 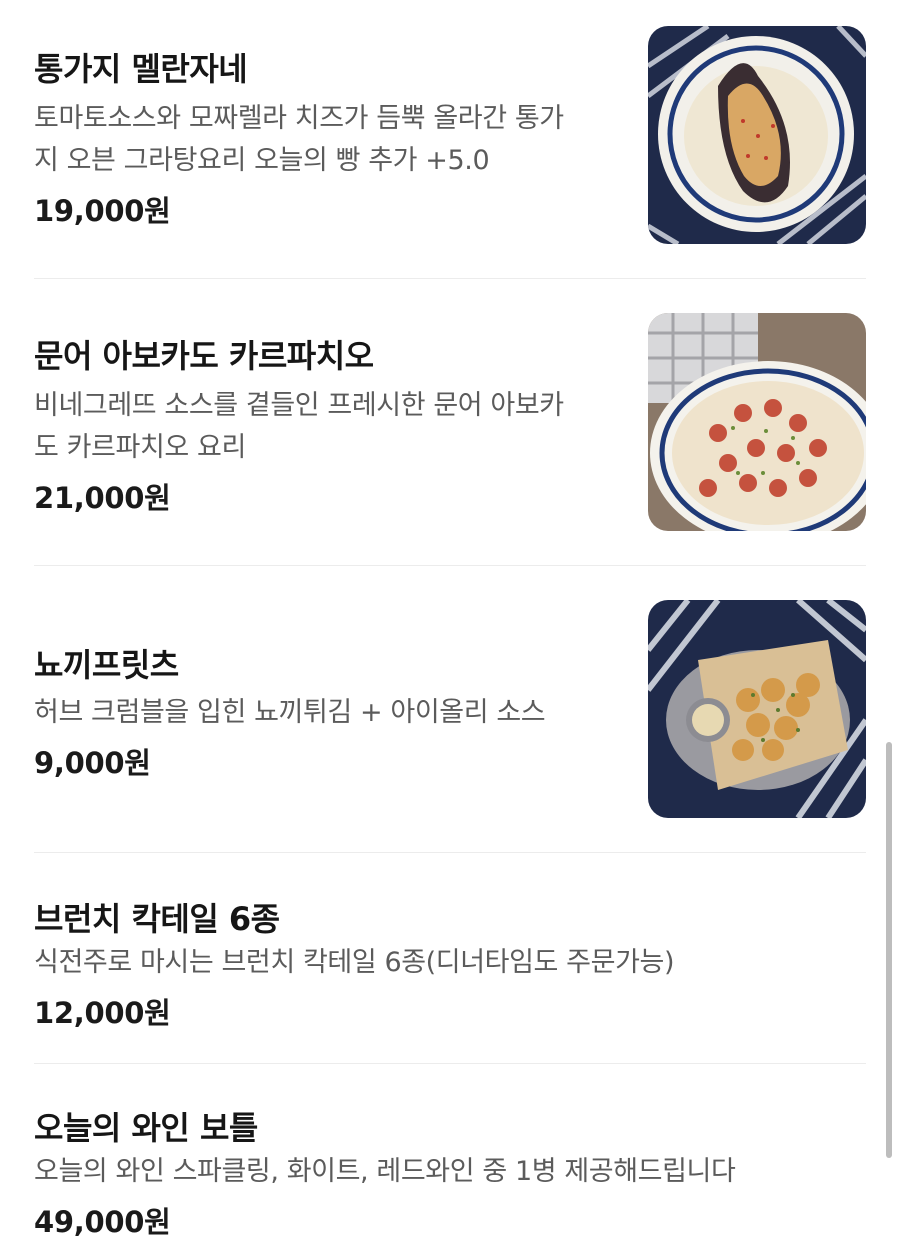 What do you see at coordinates (299, 118) in the screenshot?
I see `description-line: 토마토소스와 모짜렐라 치즈가 듬뿍 올라간 통가` at bounding box center [299, 118].